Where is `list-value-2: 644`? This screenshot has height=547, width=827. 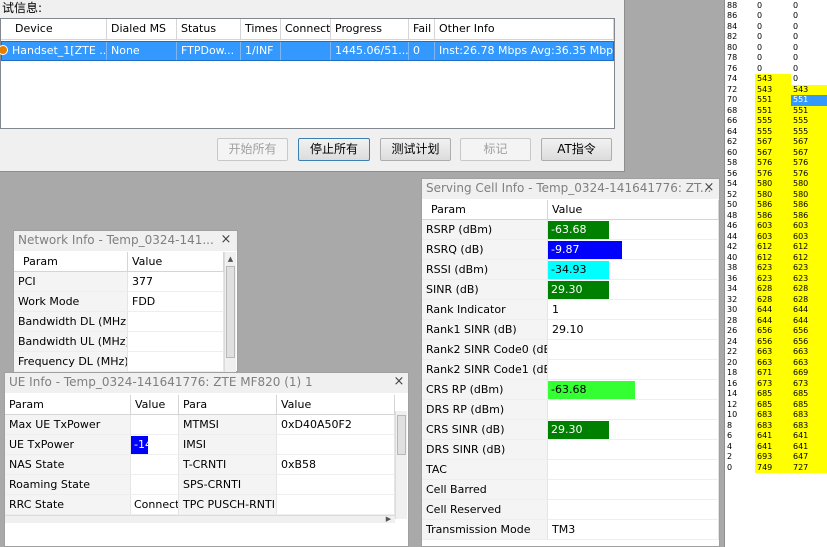 list-value-2: 644 is located at coordinates (809, 320).